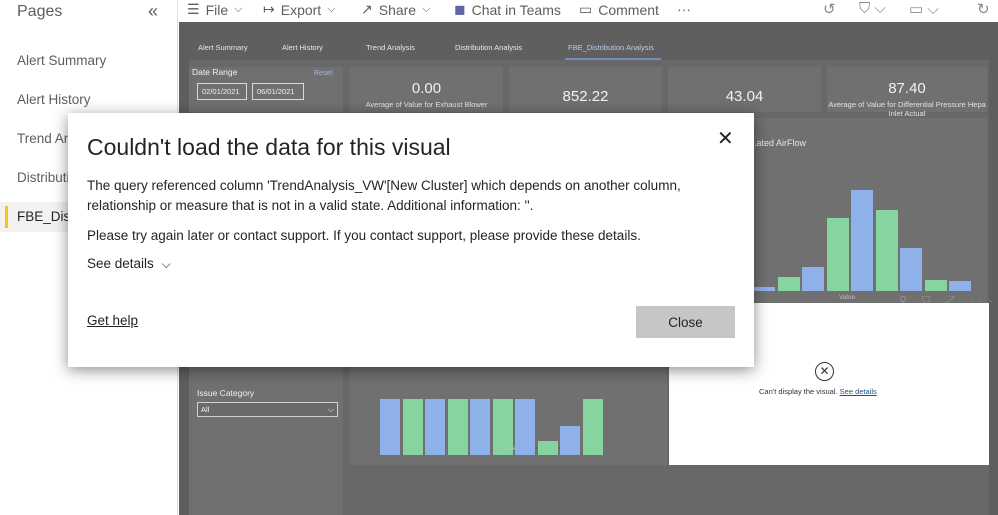  Describe the element at coordinates (858, 391) in the screenshot. I see `error-visual-see-details-link: See details` at that location.